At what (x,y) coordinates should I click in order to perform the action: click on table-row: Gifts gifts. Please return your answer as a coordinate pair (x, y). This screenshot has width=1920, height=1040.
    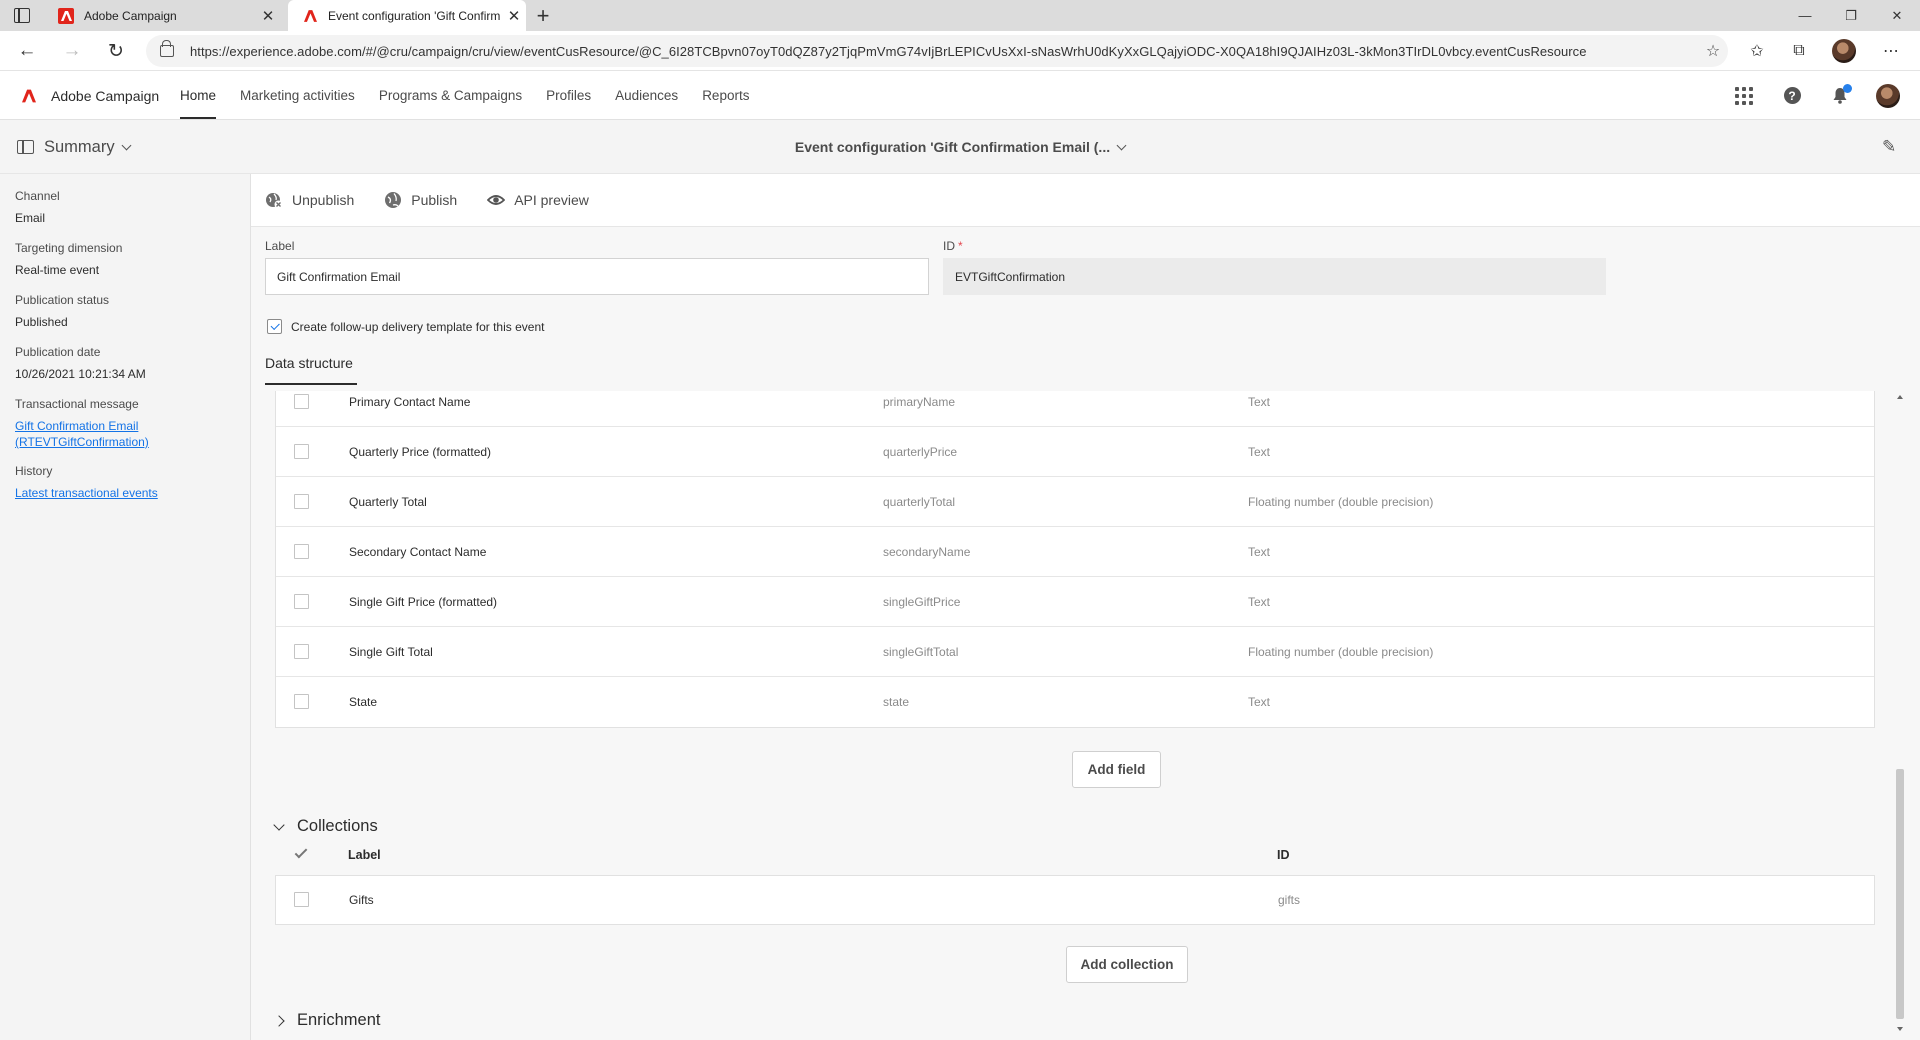
    Looking at the image, I should click on (1075, 900).